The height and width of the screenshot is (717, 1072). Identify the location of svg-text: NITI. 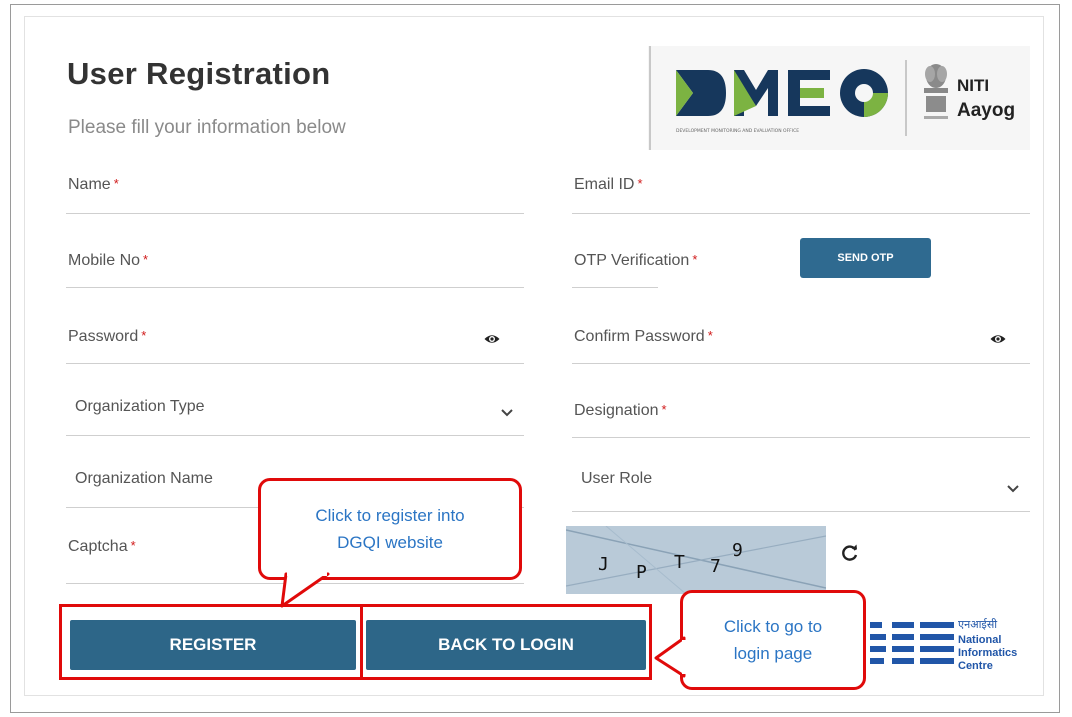
(973, 85).